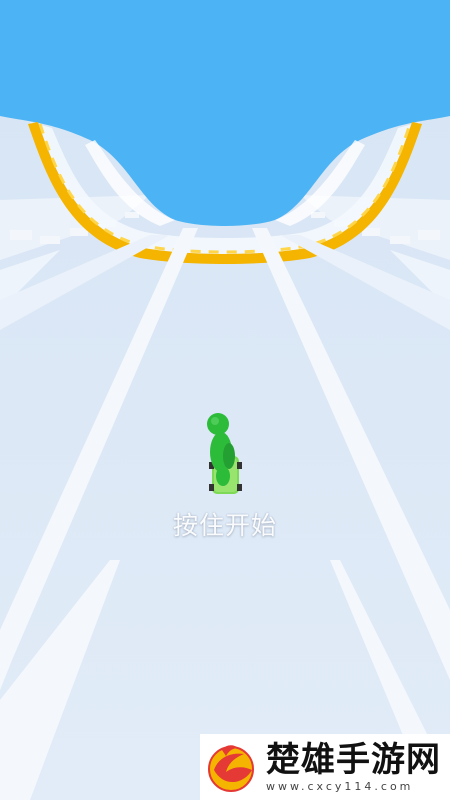 The height and width of the screenshot is (800, 450). Describe the element at coordinates (231, 768) in the screenshot. I see `flame-logo-icon` at that location.